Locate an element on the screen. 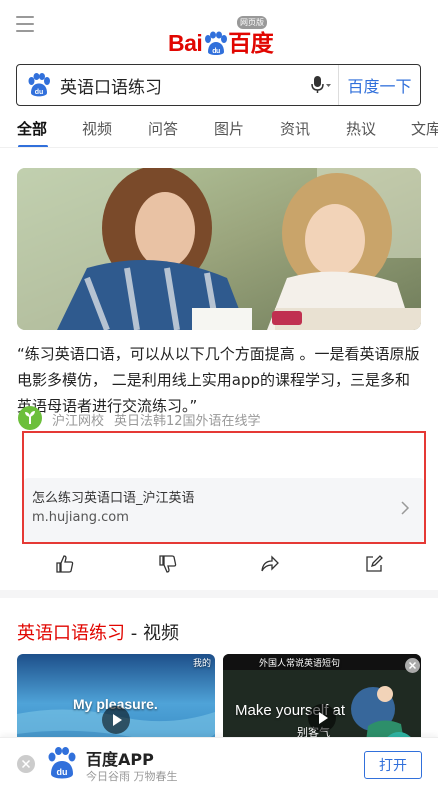 Image resolution: width=438 pixels, height=791 pixels. search-button: 百度一下 is located at coordinates (379, 85).